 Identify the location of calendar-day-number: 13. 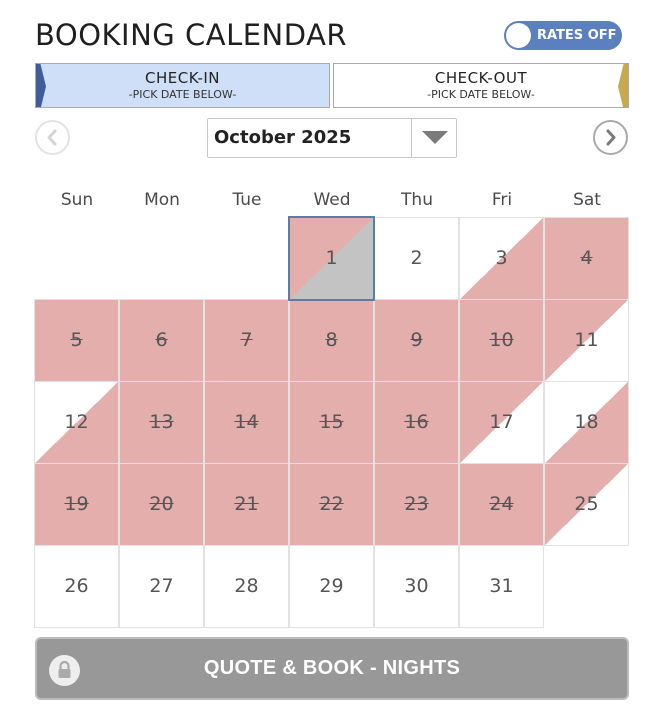
(161, 422).